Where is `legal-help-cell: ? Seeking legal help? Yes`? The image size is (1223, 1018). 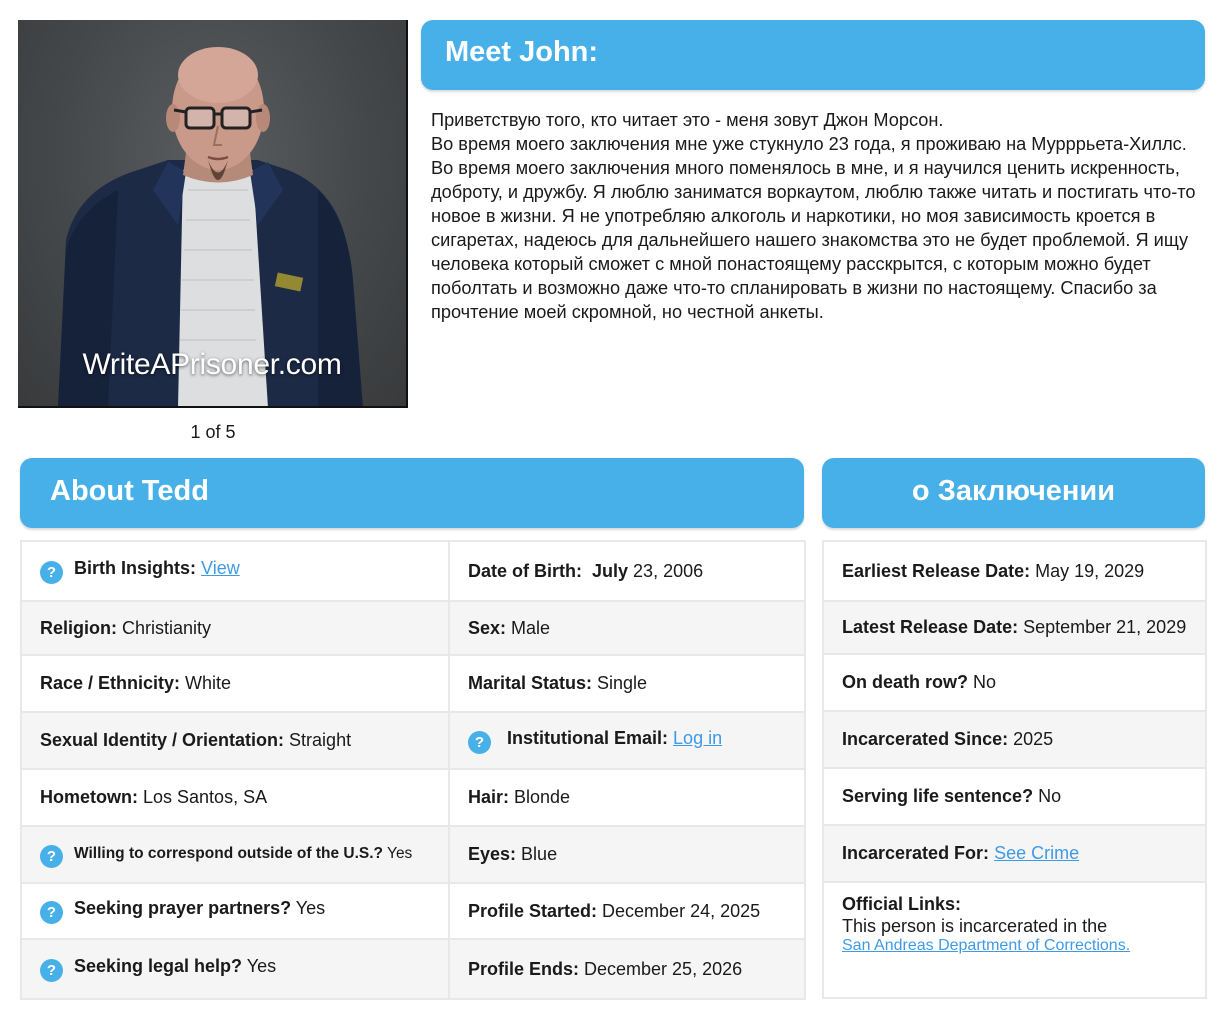
legal-help-cell: ? Seeking legal help? Yes is located at coordinates (235, 969).